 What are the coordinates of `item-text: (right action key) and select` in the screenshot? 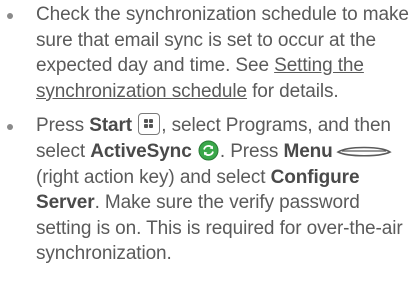 It's located at (153, 177).